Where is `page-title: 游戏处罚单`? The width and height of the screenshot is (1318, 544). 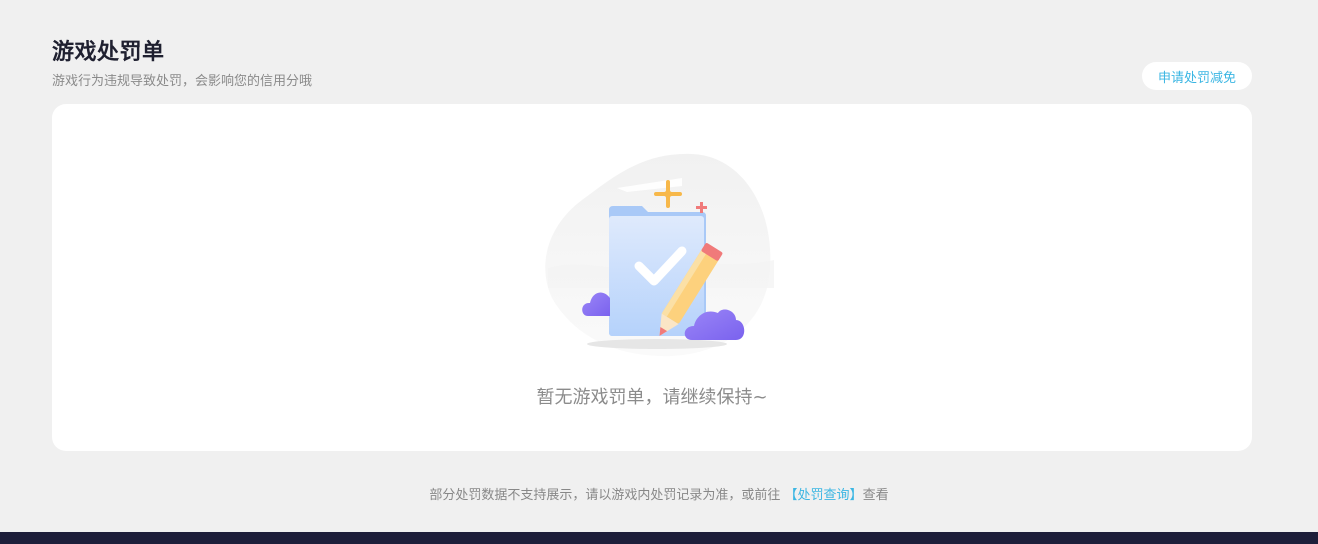 page-title: 游戏处罚单 is located at coordinates (108, 52).